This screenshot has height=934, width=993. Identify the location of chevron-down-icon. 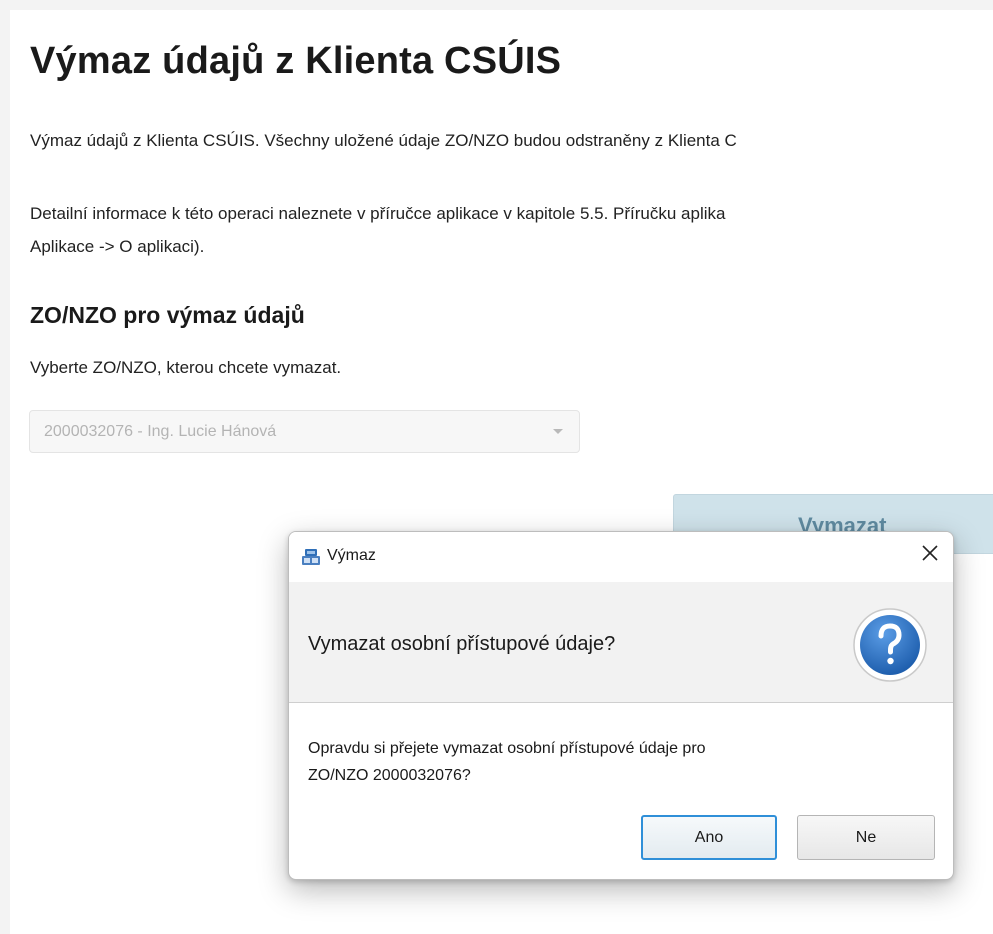
(558, 431).